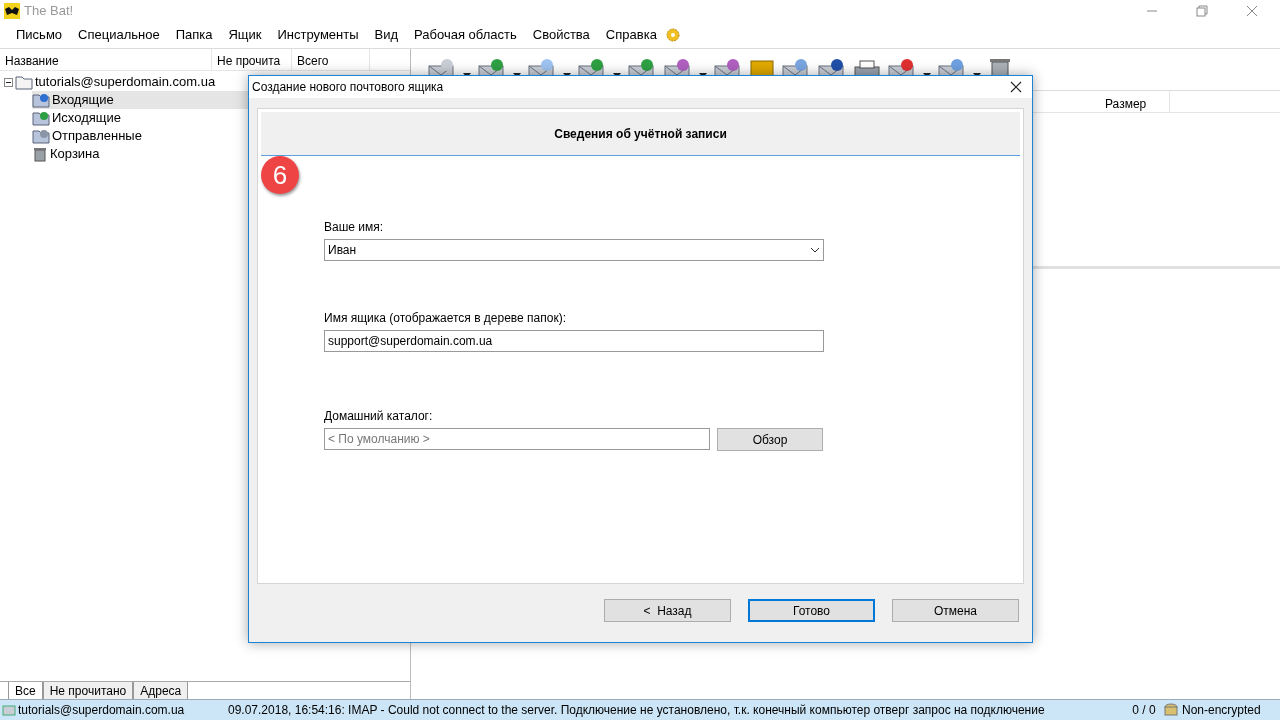  I want to click on dialog-button: Готово, so click(811, 610).